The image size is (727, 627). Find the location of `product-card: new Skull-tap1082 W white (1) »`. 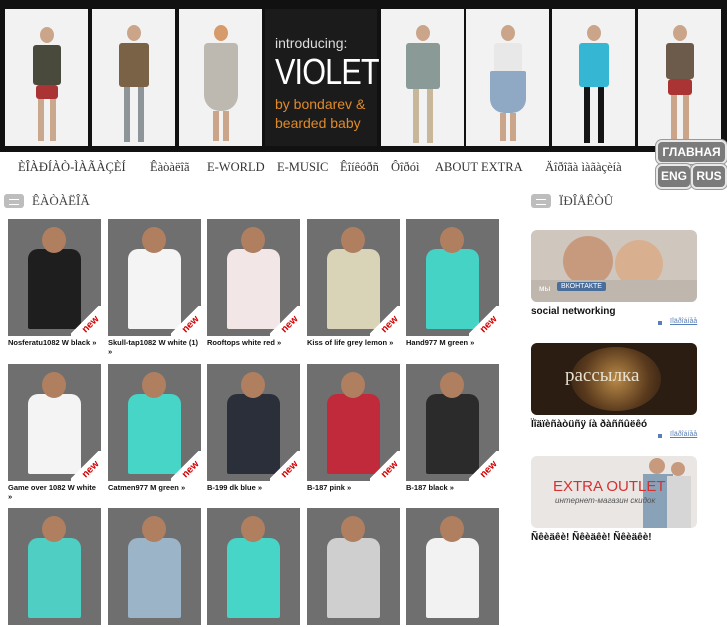

product-card: new Skull-tap1082 W white (1) » is located at coordinates (154, 287).